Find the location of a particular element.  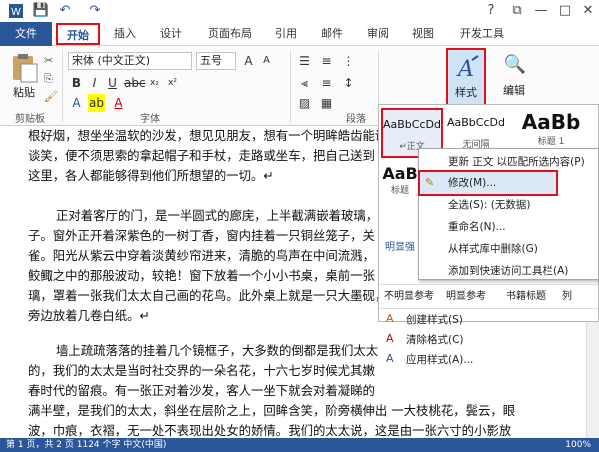

document-line: 的，我们的太太是当时社交界的一朵名花，十六七岁时候尤其嫩 is located at coordinates (201, 370).